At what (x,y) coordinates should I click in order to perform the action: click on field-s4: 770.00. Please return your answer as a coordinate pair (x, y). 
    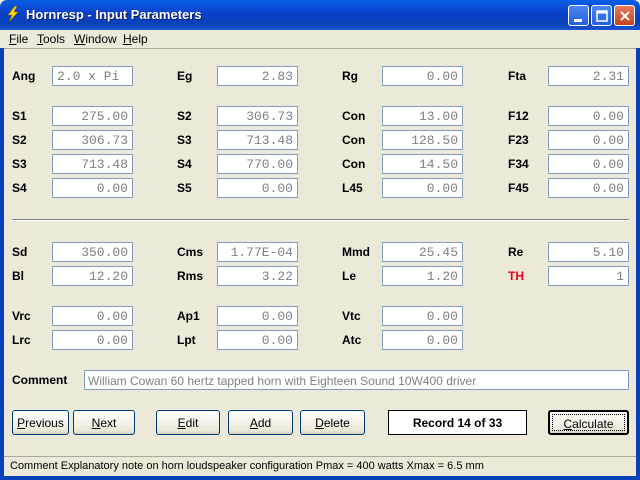
    Looking at the image, I should click on (257, 164).